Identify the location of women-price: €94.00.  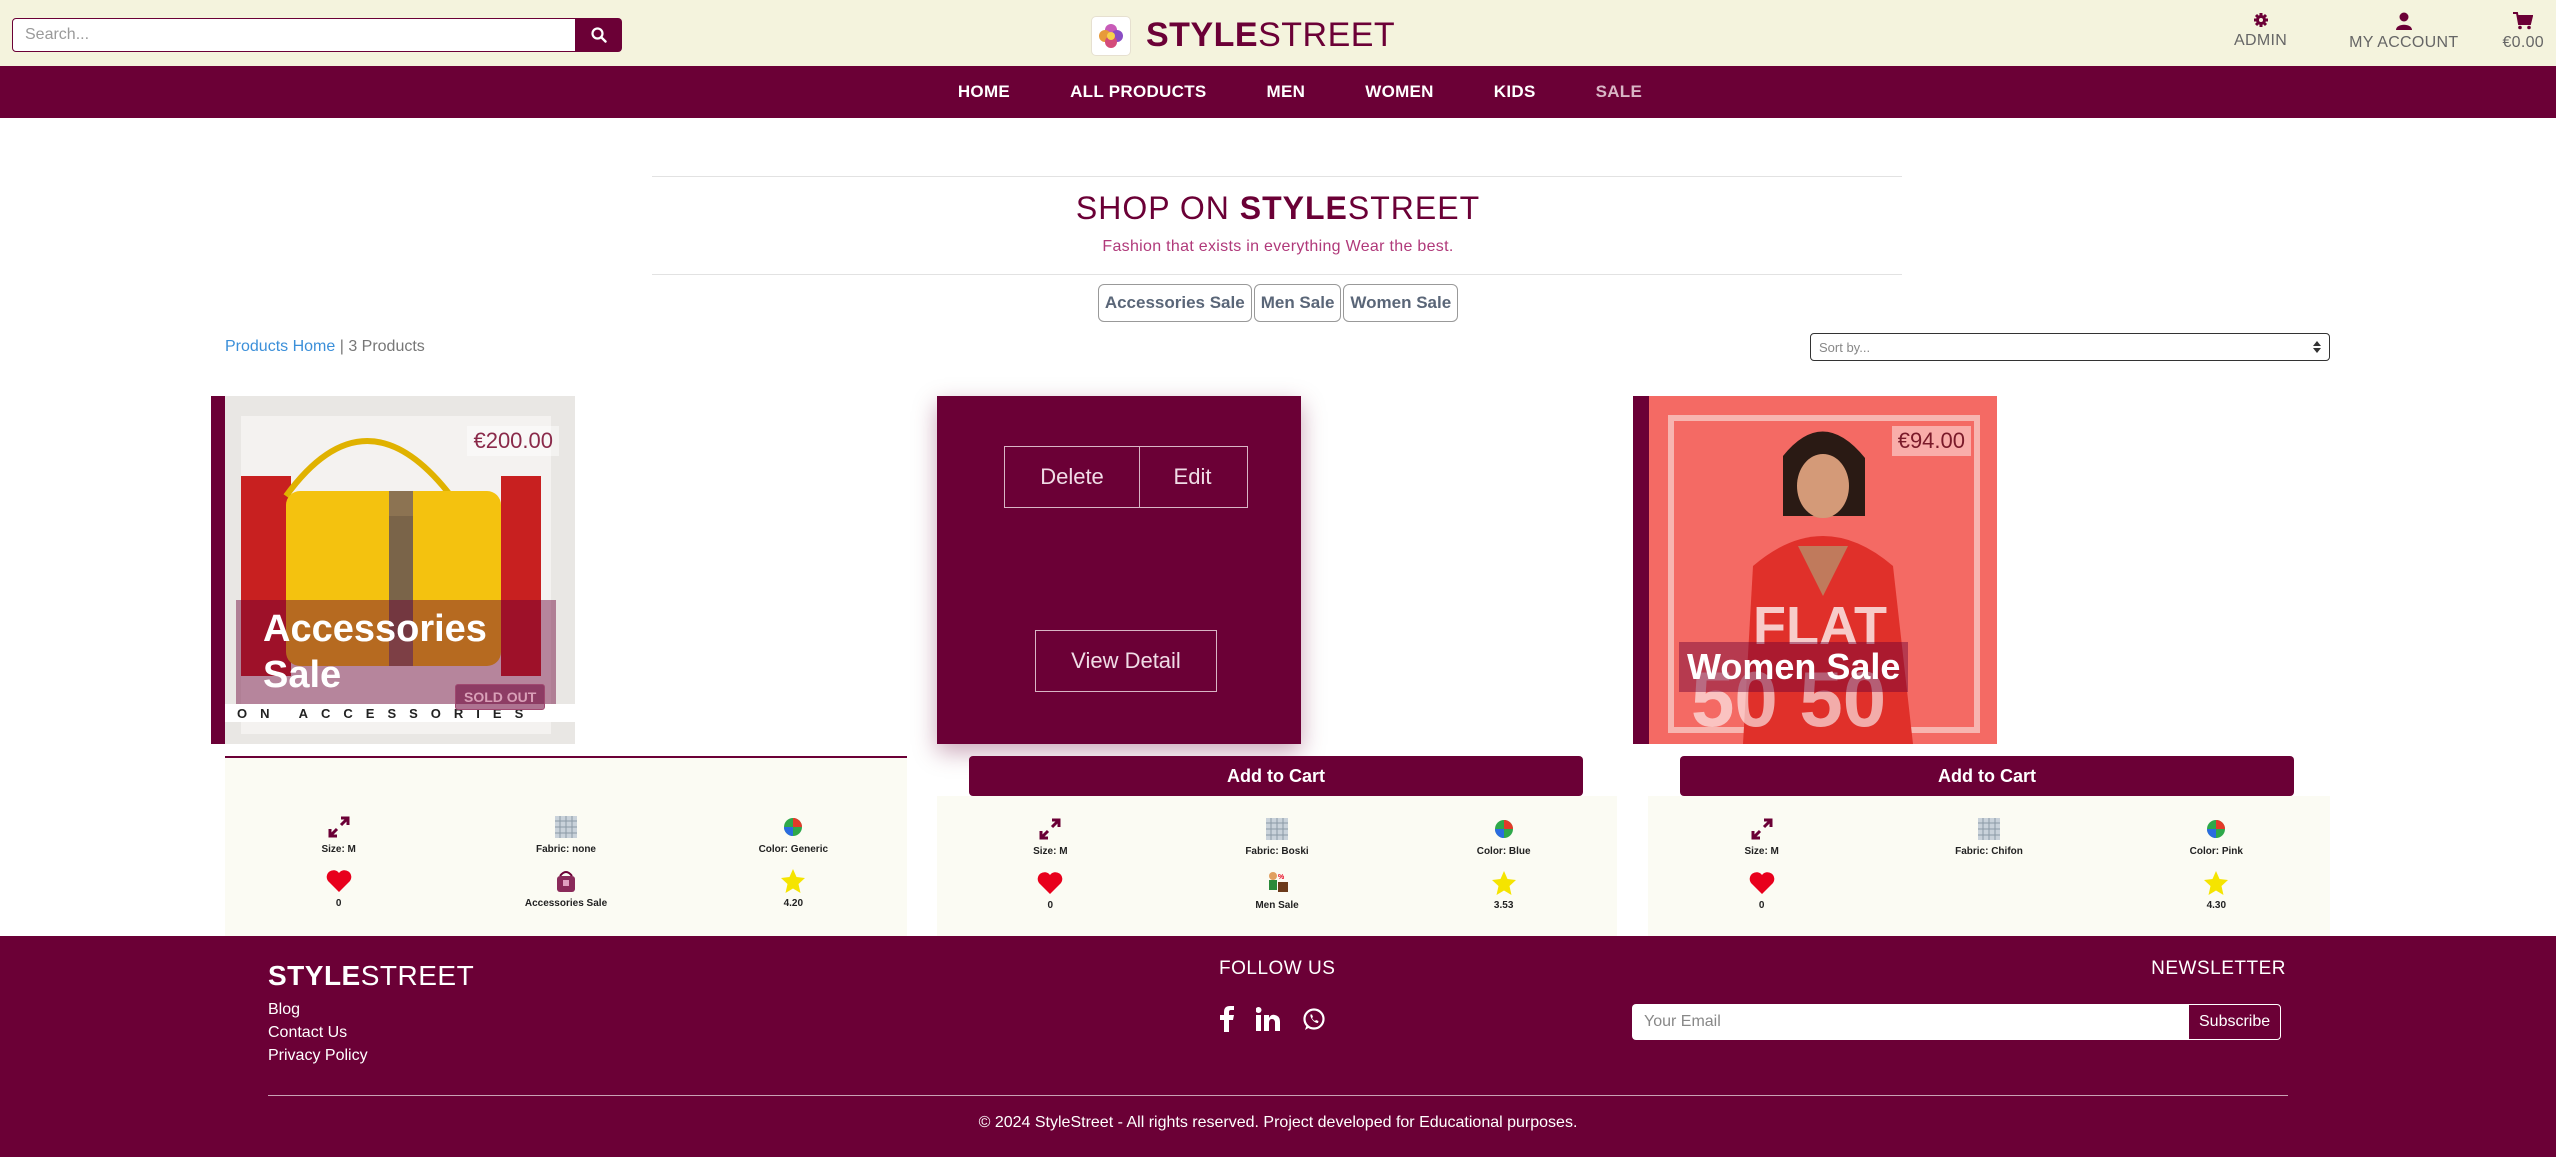
(1931, 441).